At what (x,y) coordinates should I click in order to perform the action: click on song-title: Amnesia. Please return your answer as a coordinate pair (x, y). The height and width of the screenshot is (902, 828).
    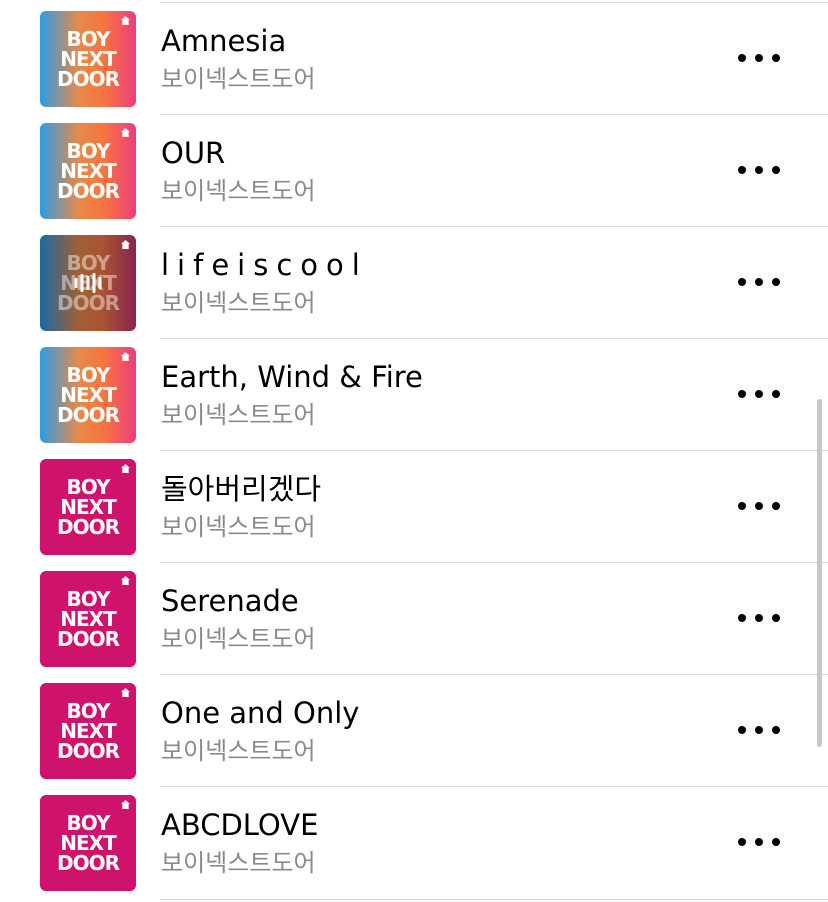
    Looking at the image, I should click on (224, 41).